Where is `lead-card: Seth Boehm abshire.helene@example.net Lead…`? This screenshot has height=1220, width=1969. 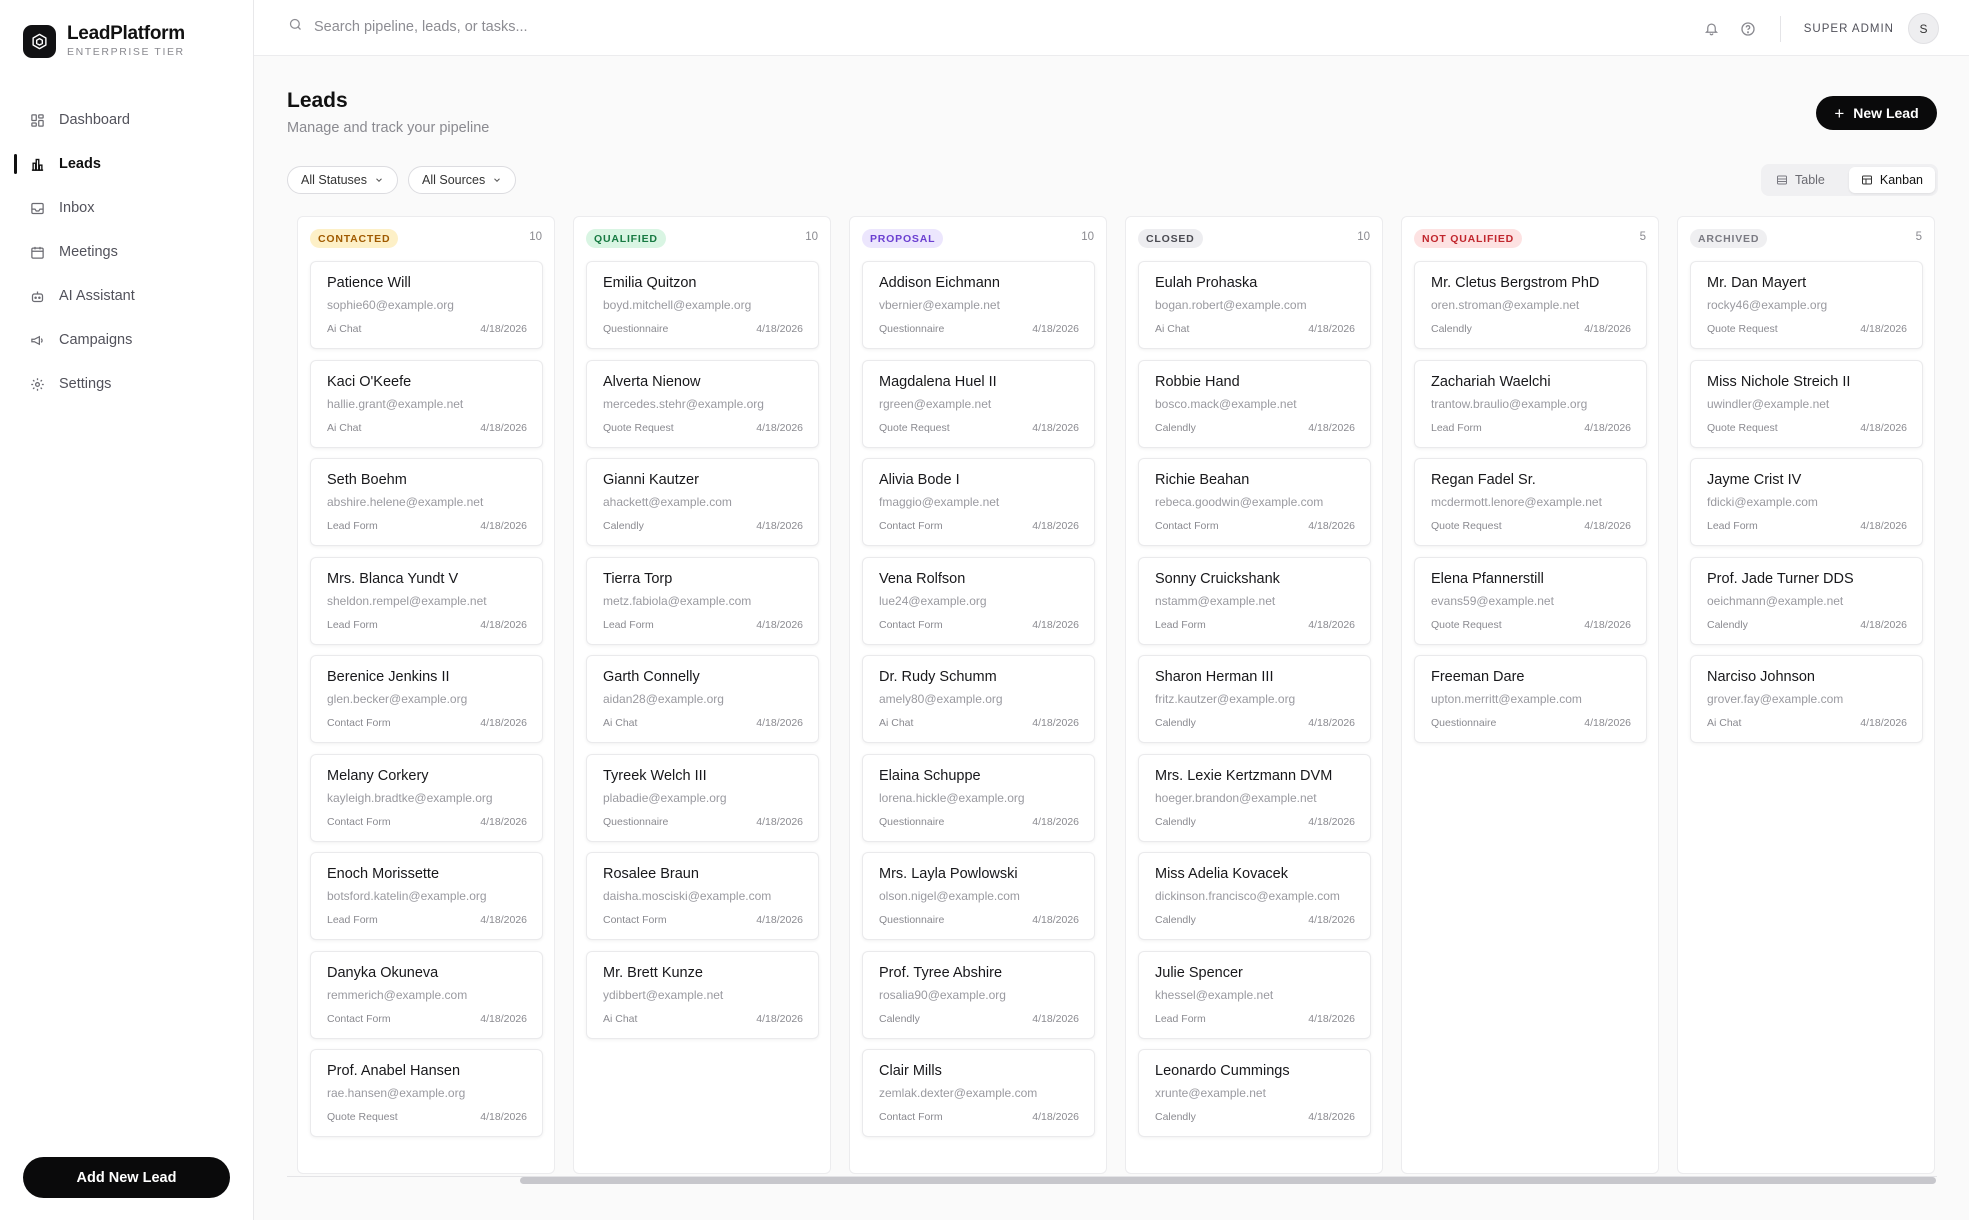
lead-card: Seth Boehm abshire.helene@example.net Lead… is located at coordinates (426, 502).